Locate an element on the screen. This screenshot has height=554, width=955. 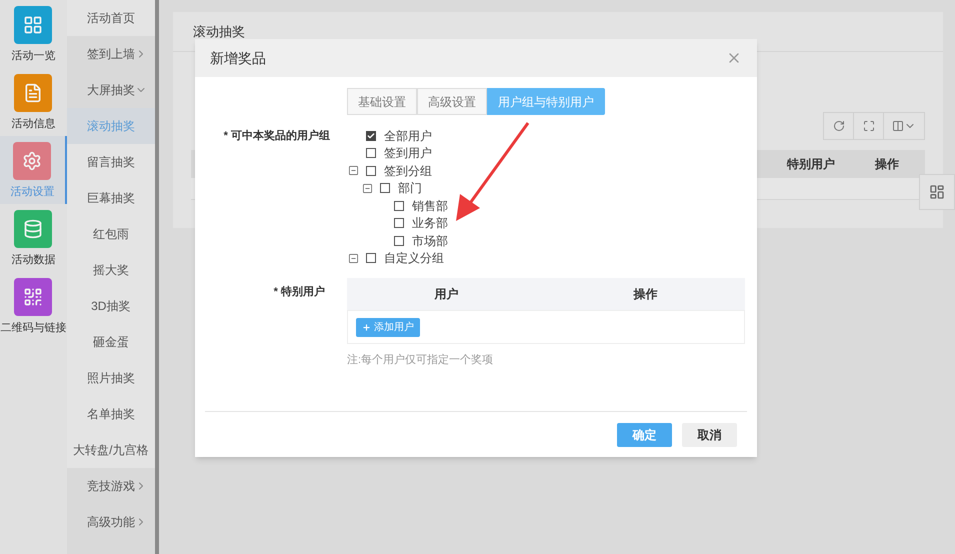
grid-toggle-button is located at coordinates (937, 192).